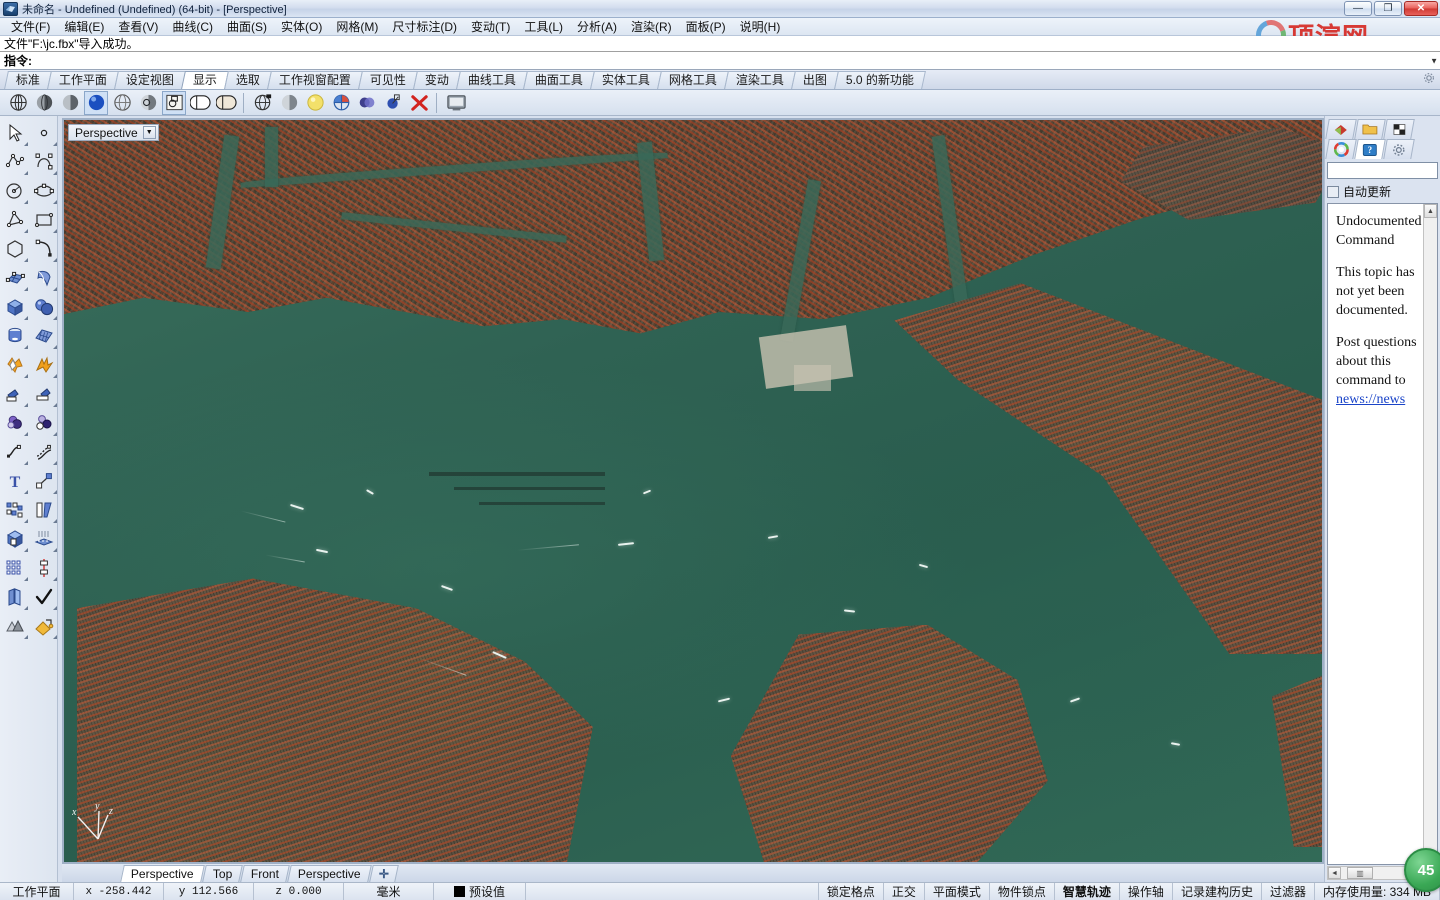  Describe the element at coordinates (162, 873) in the screenshot. I see `viewport-tab-0: Perspective` at that location.